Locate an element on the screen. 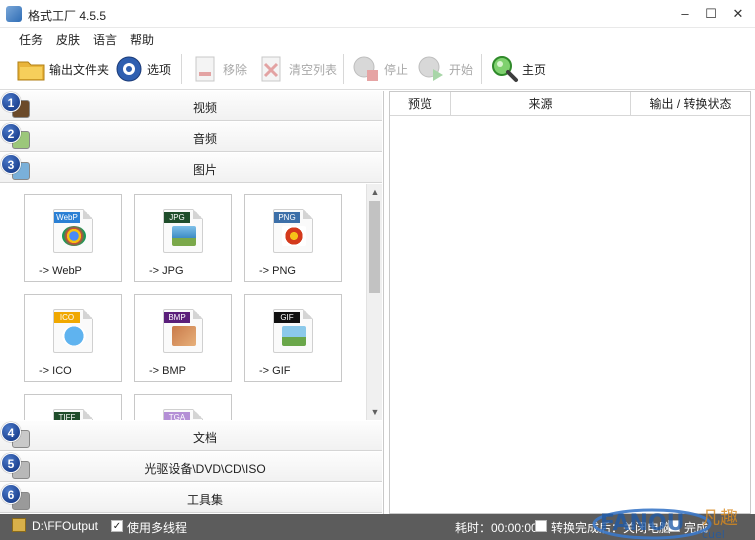  elapsed-time: 耗时：00:00:00 is located at coordinates (496, 528).